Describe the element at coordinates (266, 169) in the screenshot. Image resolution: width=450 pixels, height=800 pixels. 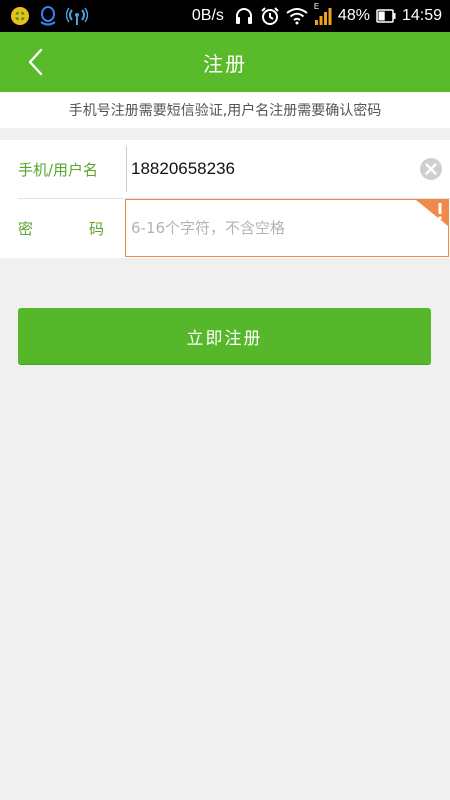
I see `phone-input` at that location.